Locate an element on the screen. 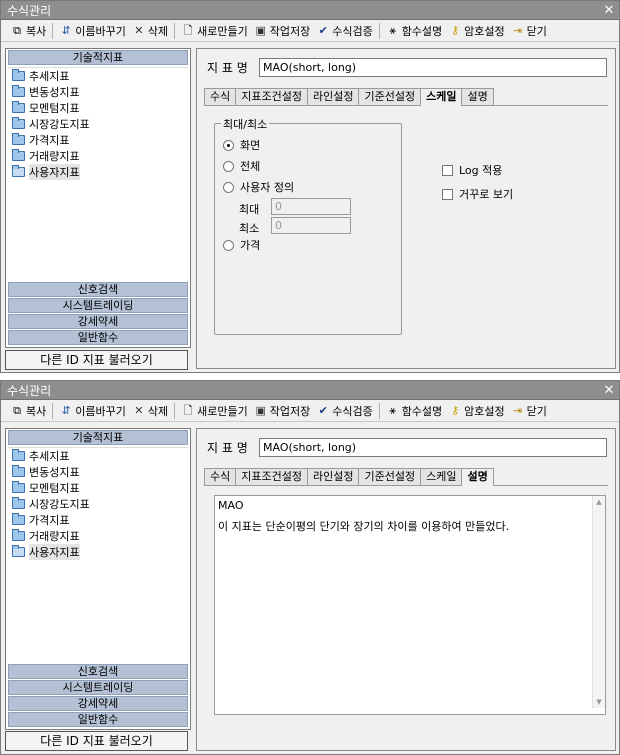  indicator-name-label: 지 표 명 is located at coordinates (227, 68).